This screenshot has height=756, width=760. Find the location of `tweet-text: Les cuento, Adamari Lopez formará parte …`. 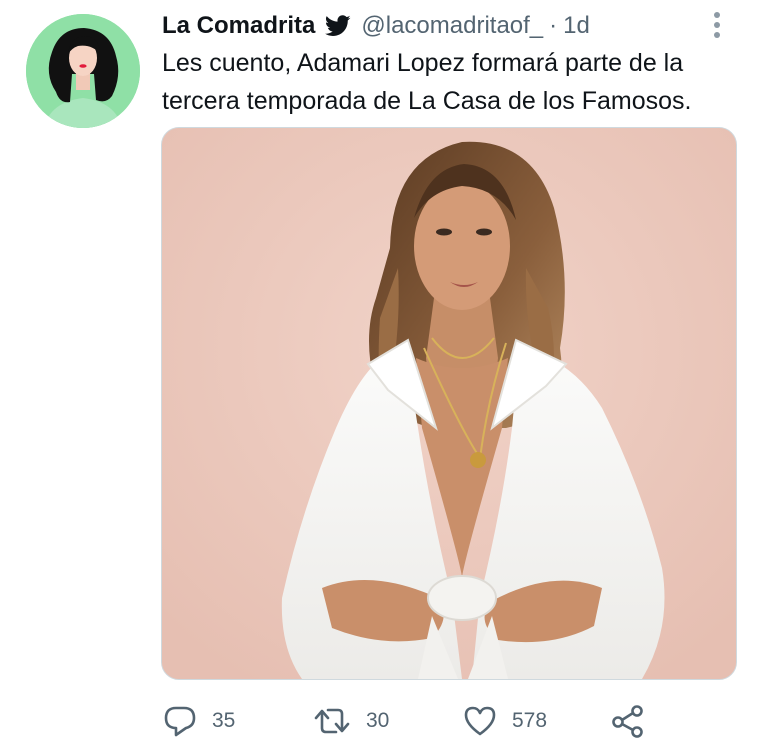

tweet-text: Les cuento, Adamari Lopez formará parte … is located at coordinates (427, 82).